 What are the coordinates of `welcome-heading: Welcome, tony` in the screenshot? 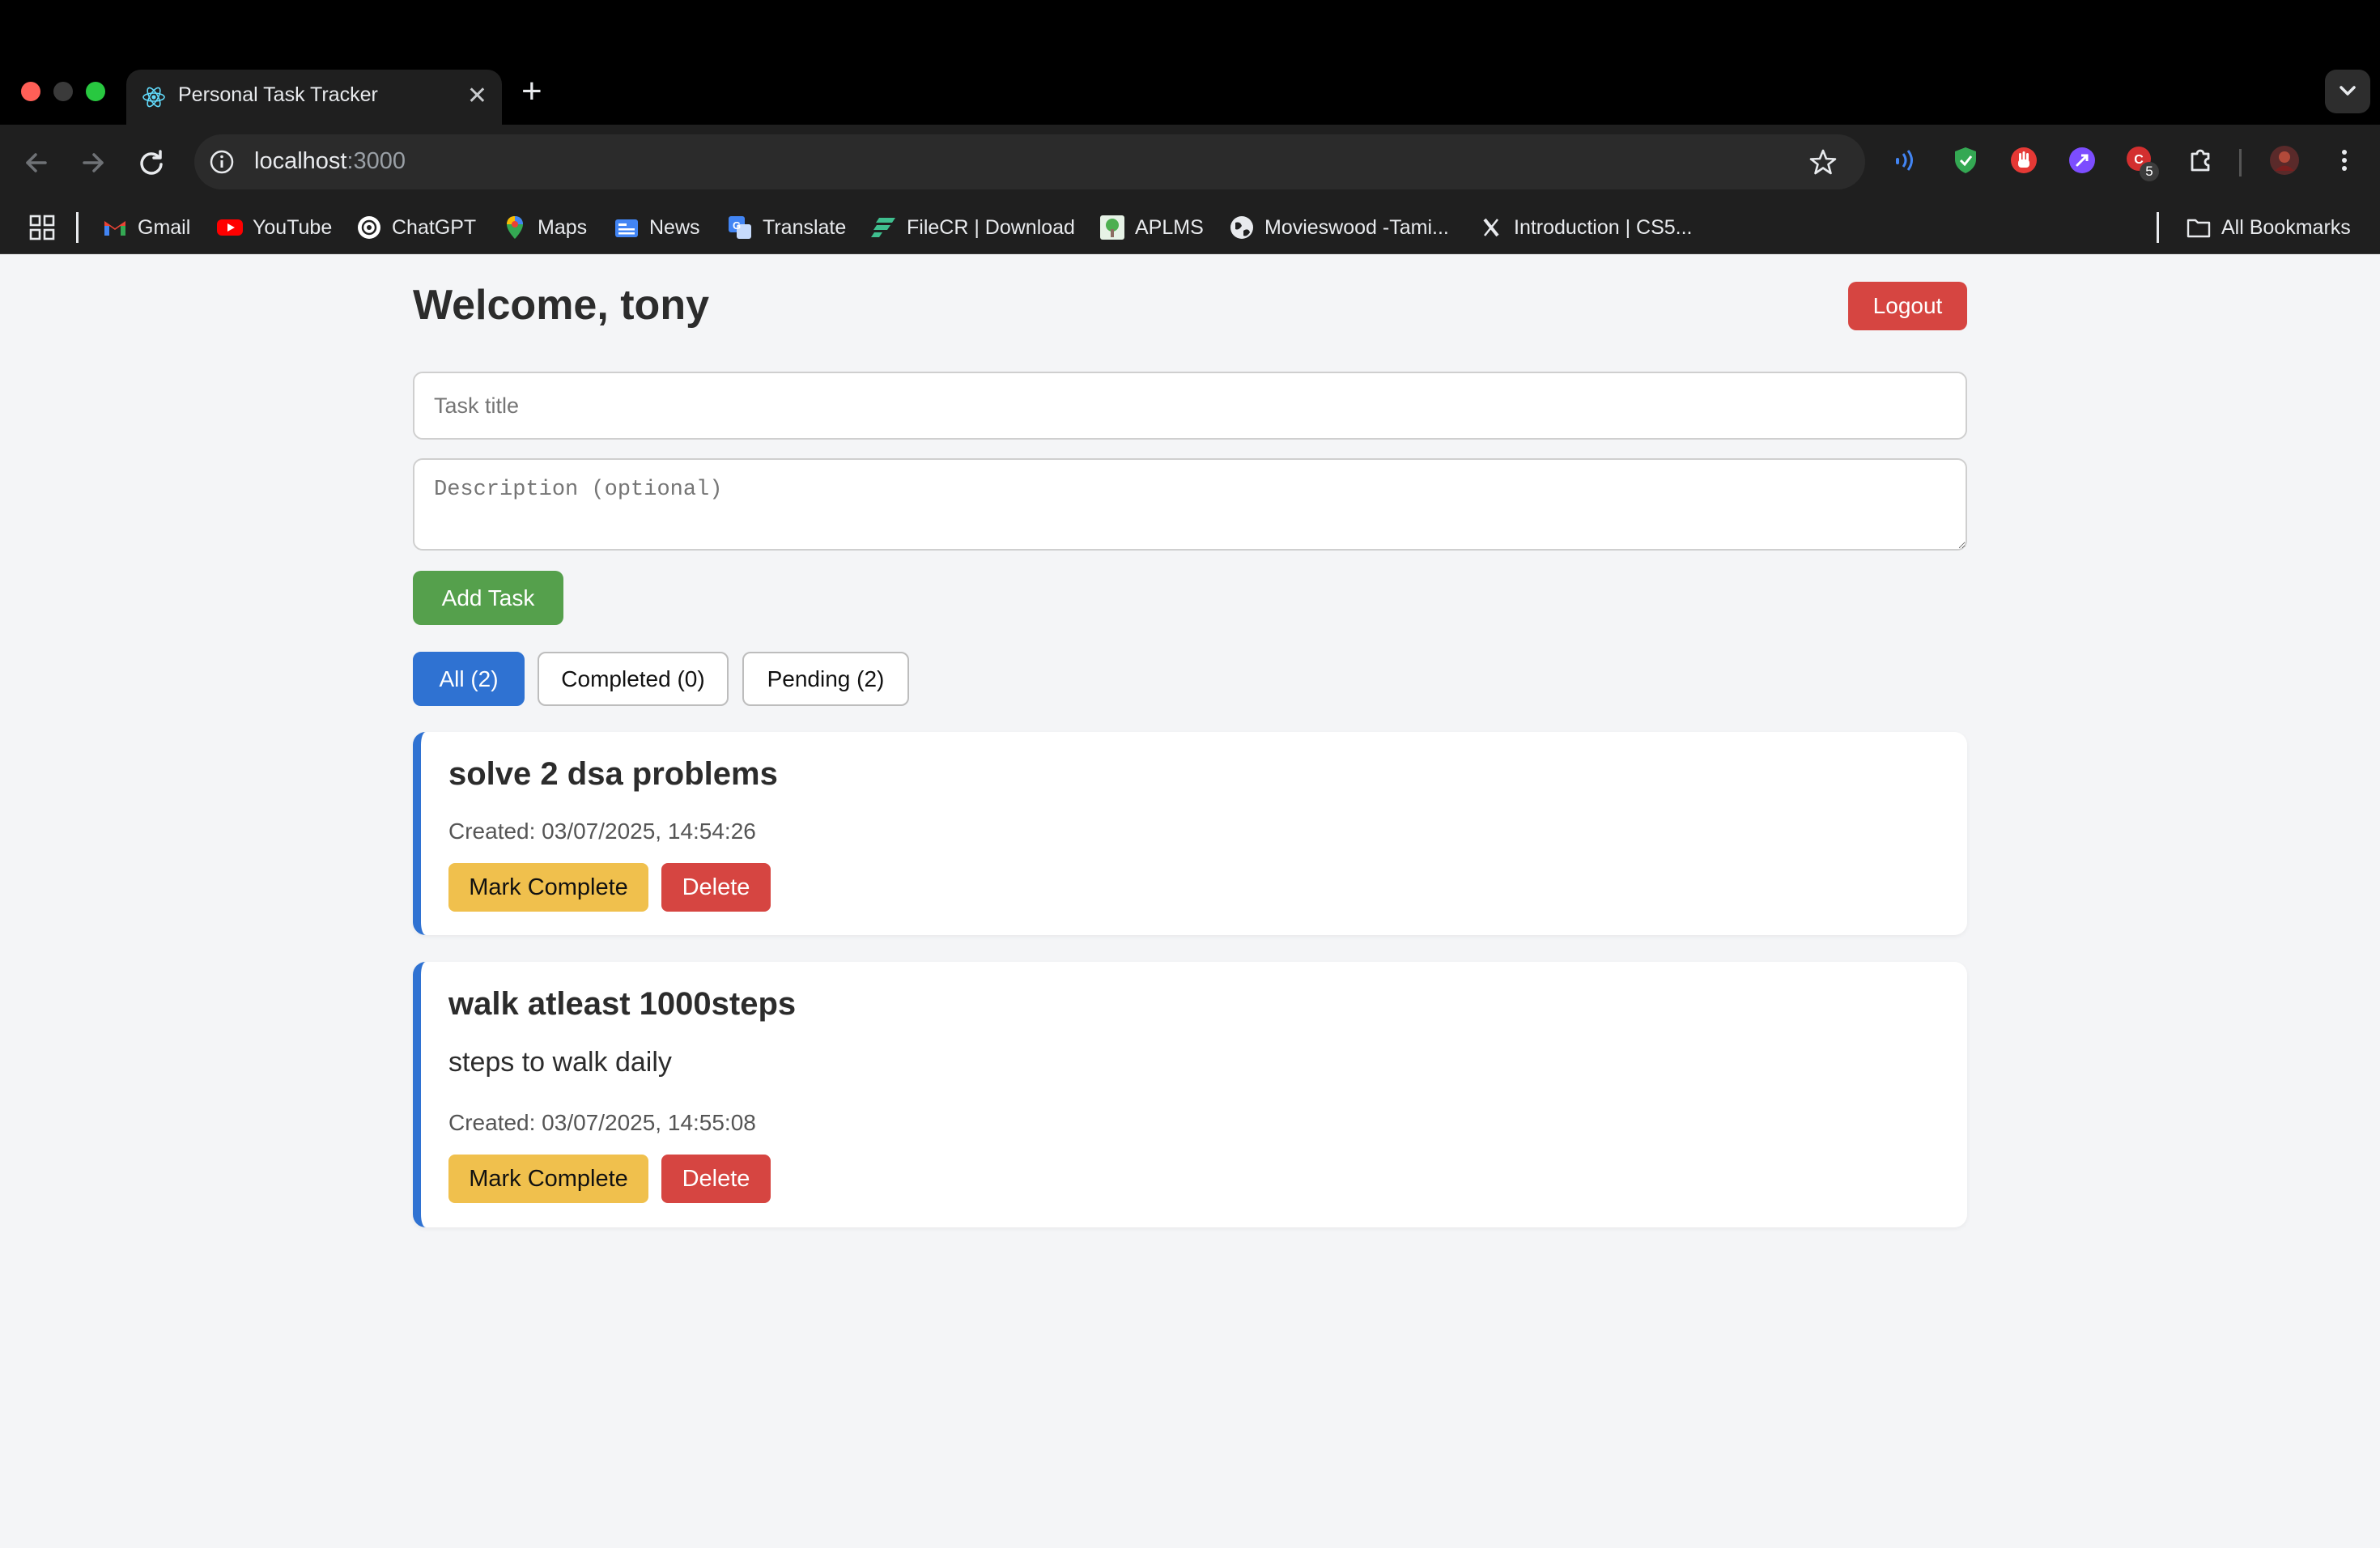 It's located at (561, 306).